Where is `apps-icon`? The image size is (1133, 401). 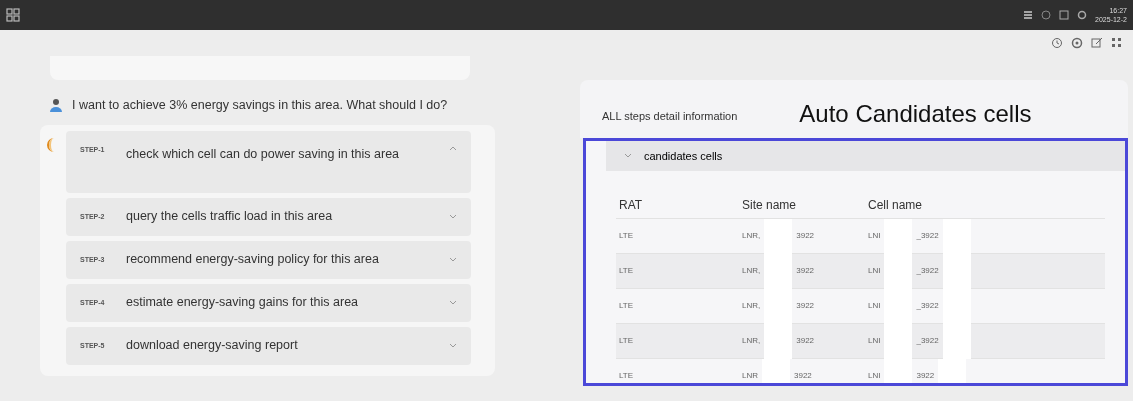 apps-icon is located at coordinates (13, 15).